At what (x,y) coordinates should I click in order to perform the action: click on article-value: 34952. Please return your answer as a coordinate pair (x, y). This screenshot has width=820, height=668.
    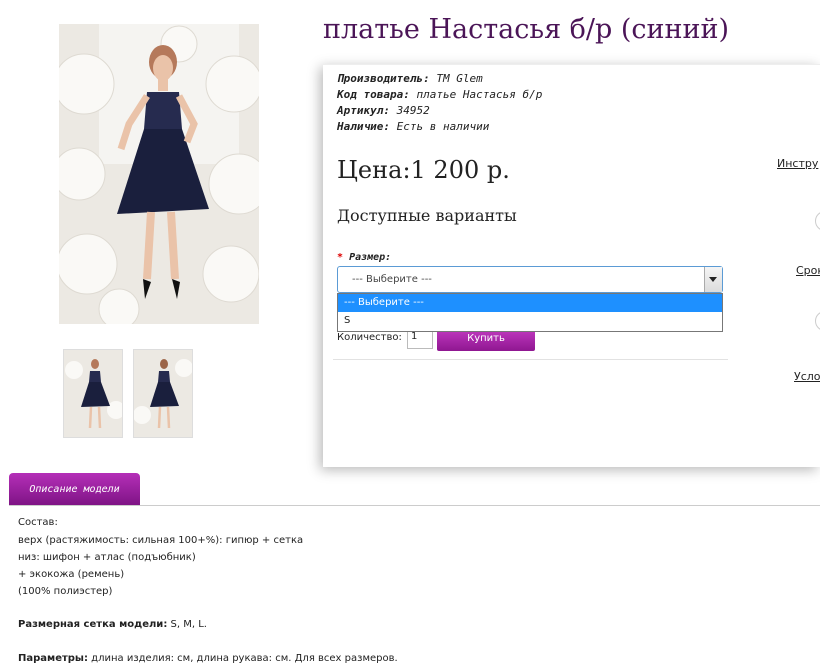
    Looking at the image, I should click on (413, 110).